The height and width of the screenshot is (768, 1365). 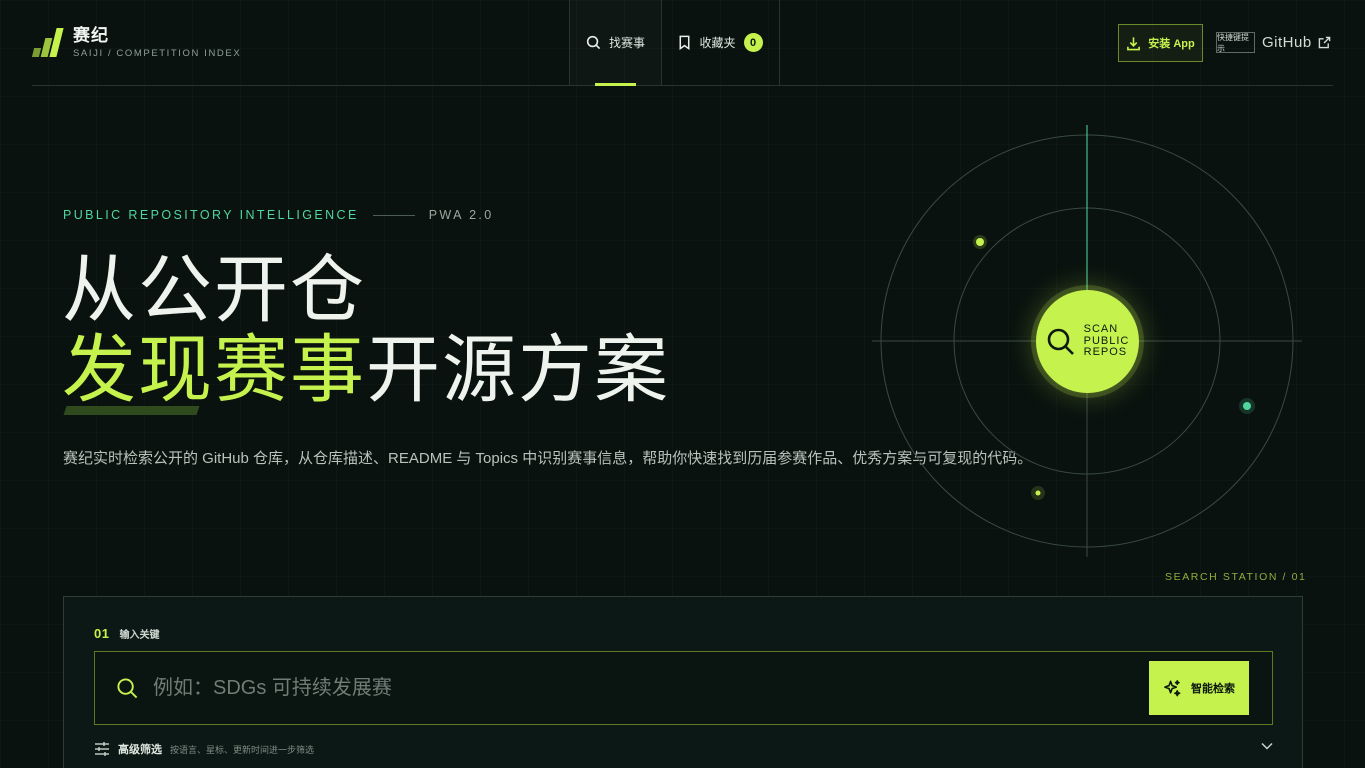 What do you see at coordinates (211, 215) in the screenshot?
I see `eyebrow-tagline: PUBLIC REPOSITORY INTELLIGENCE` at bounding box center [211, 215].